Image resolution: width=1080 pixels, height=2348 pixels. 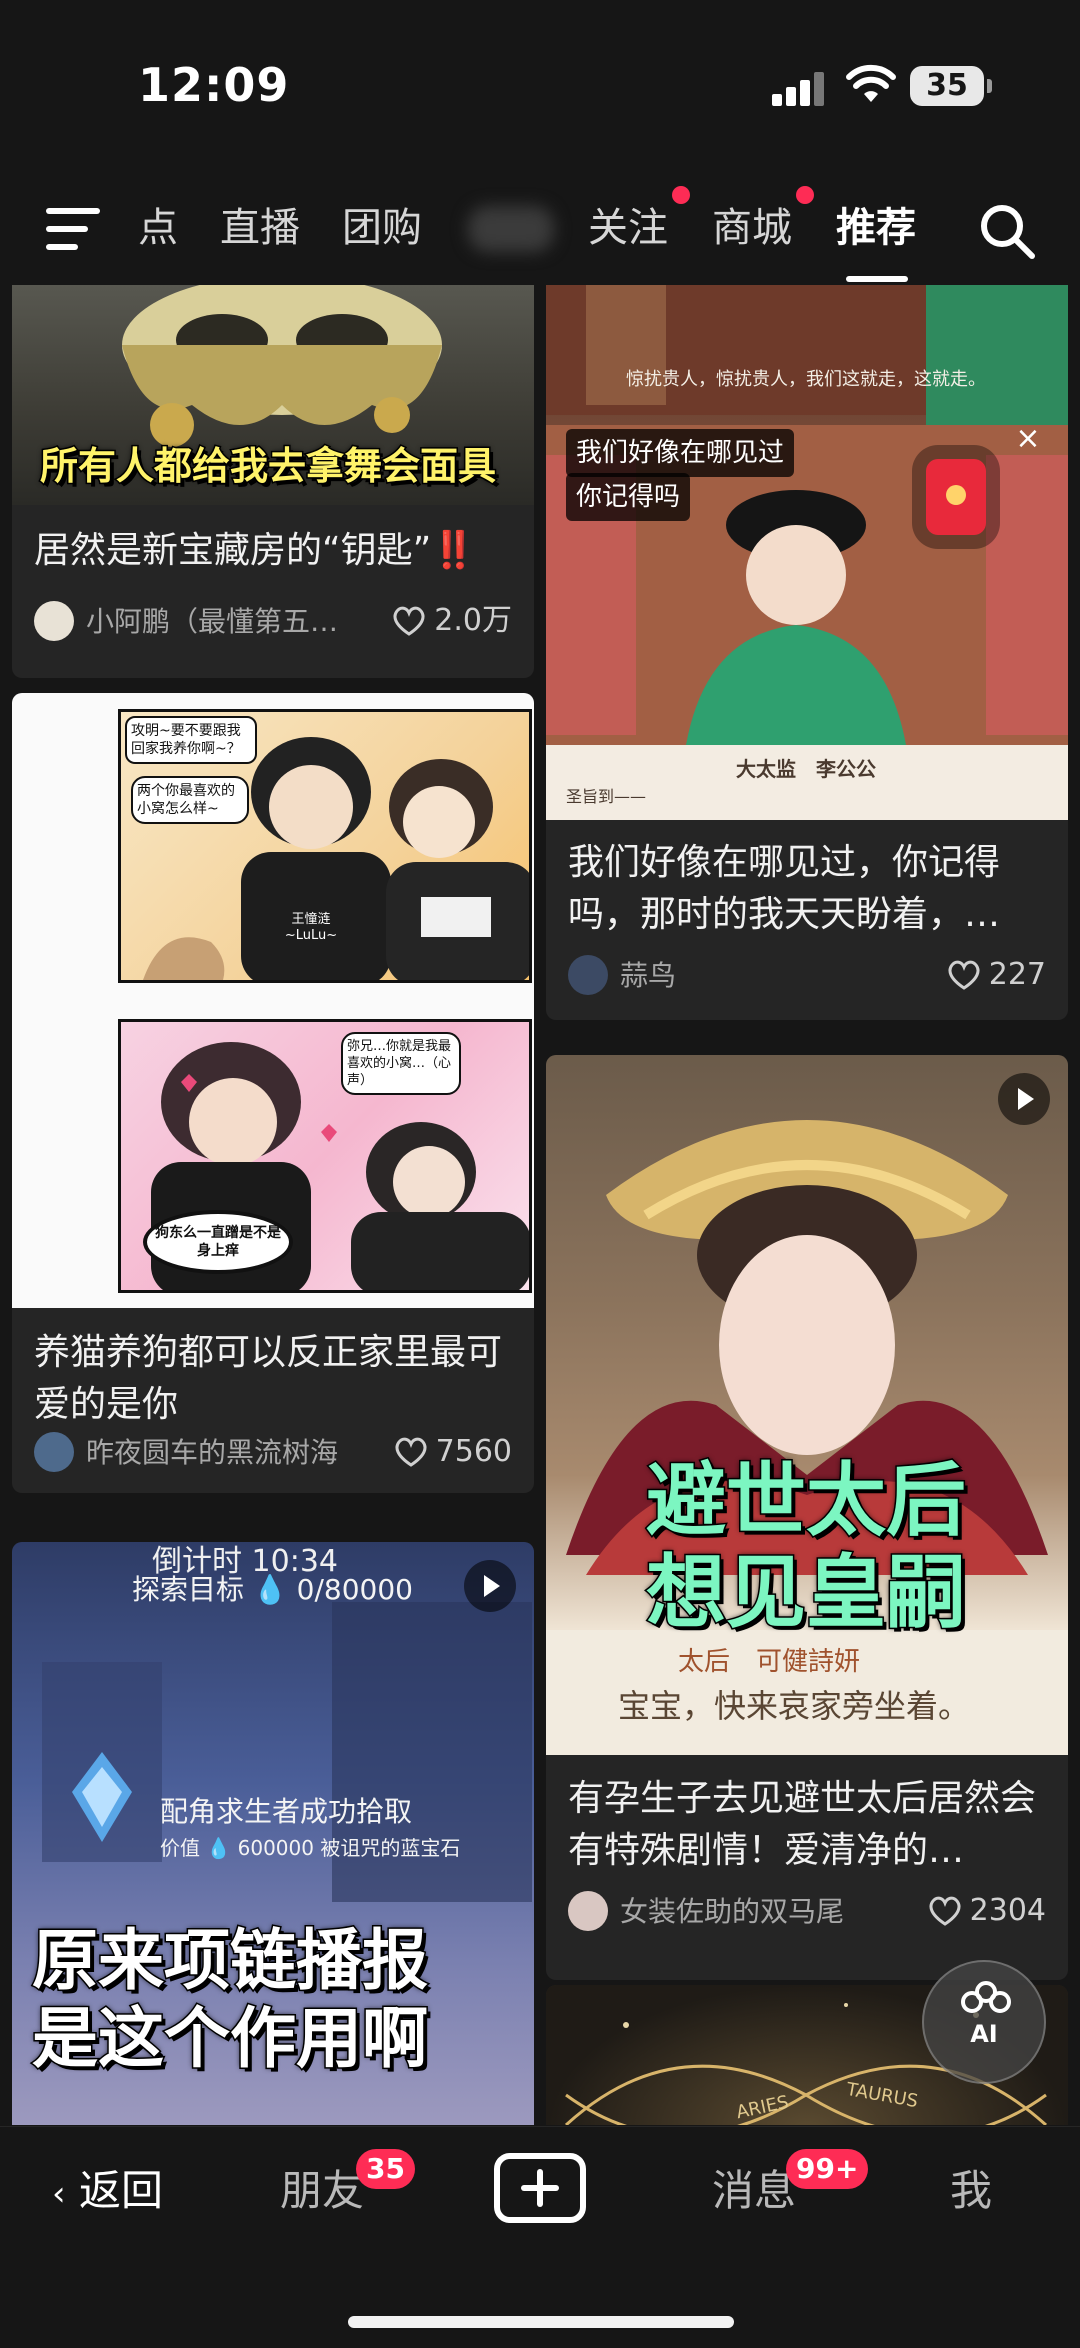 What do you see at coordinates (59, 2194) in the screenshot?
I see `chevron-left-icon: ‹` at bounding box center [59, 2194].